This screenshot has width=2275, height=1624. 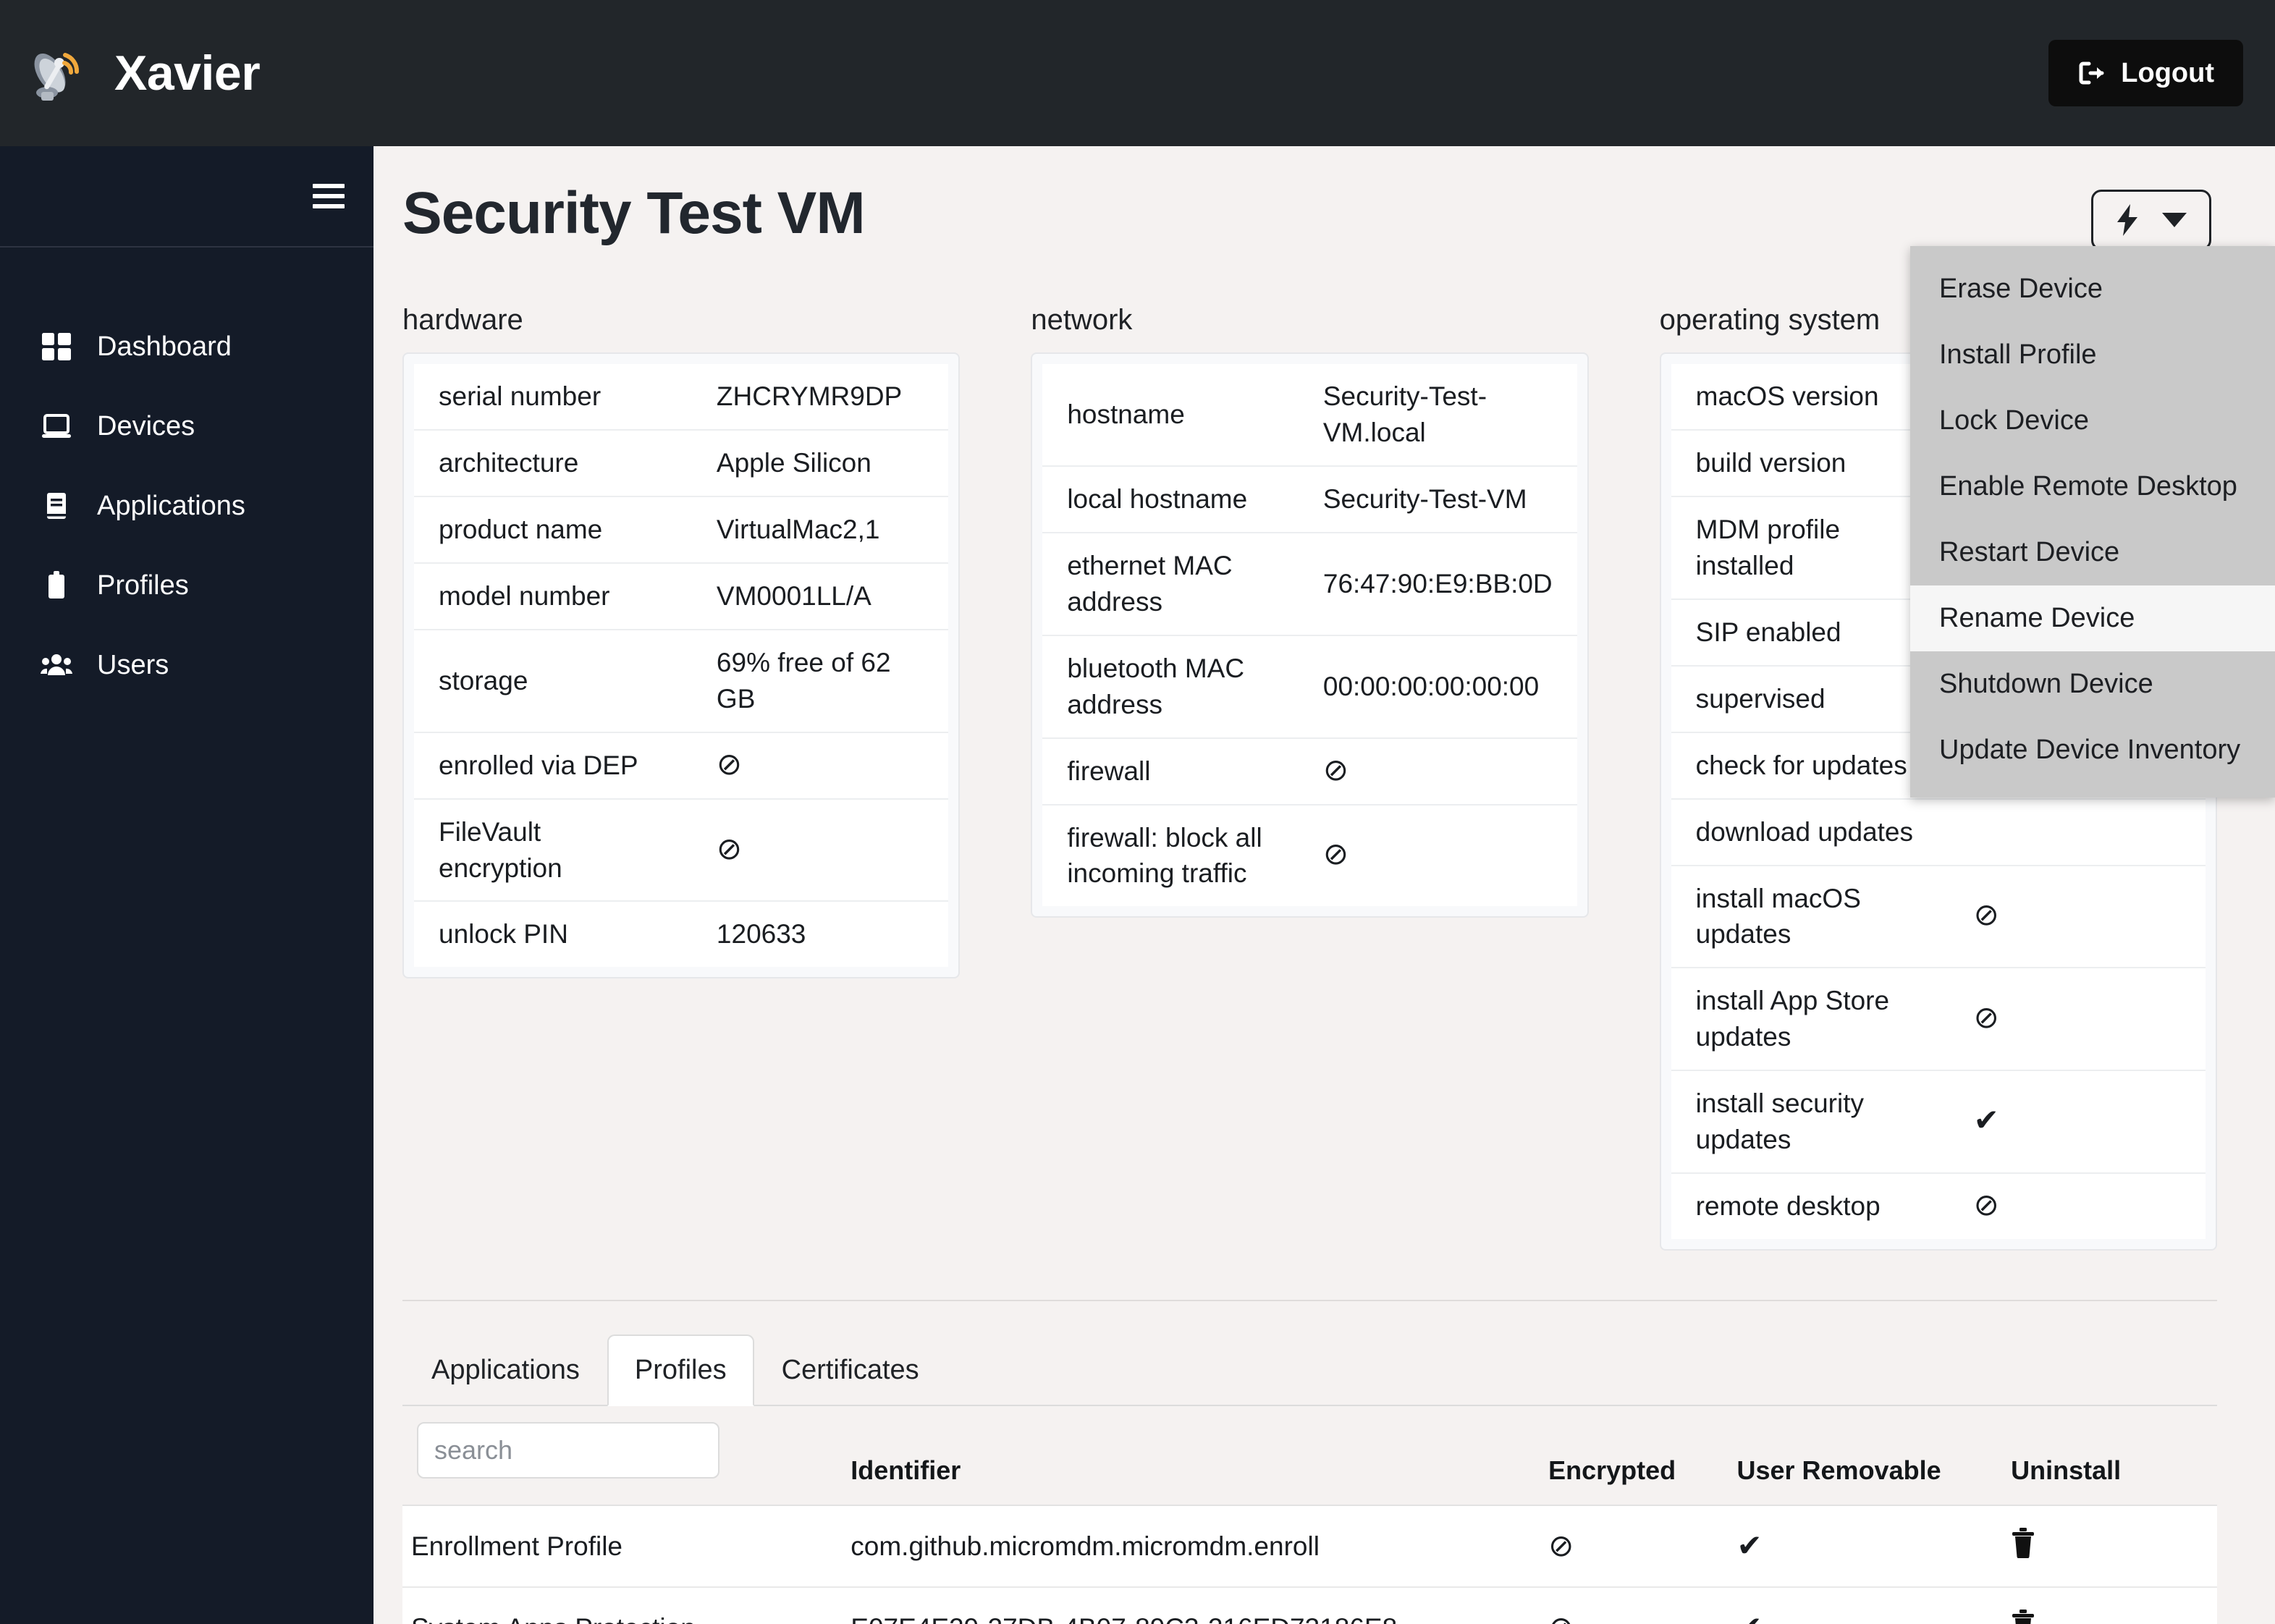 I want to click on satellite-dish-icon, so click(x=58, y=73).